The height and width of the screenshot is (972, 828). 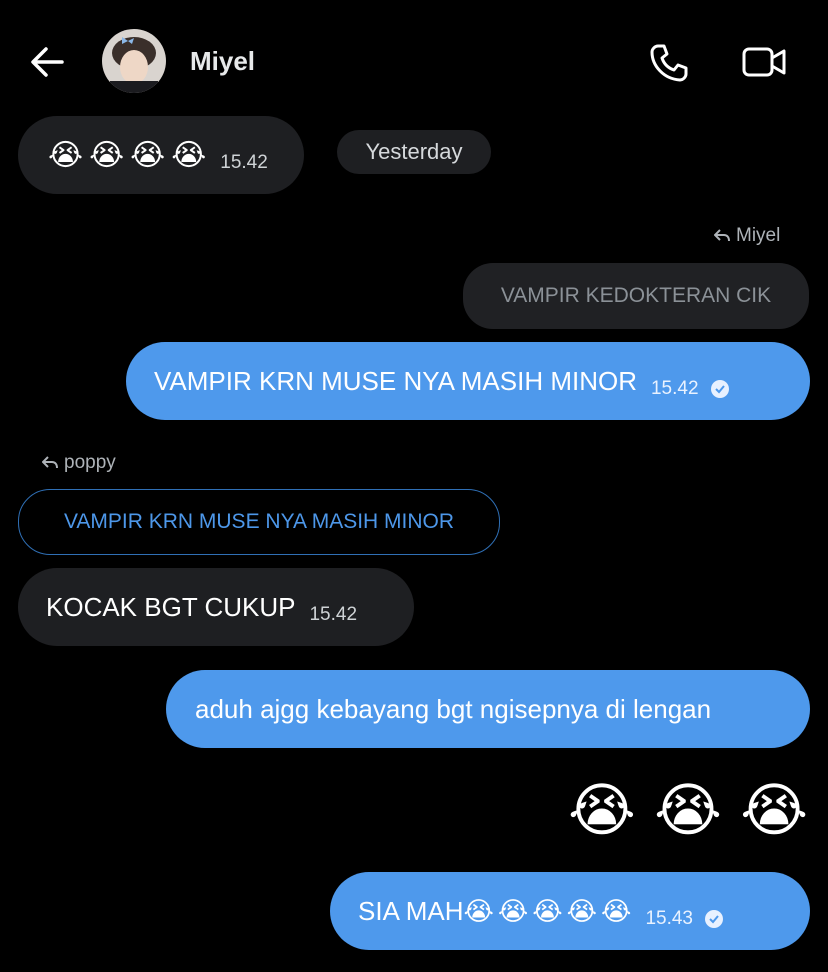 I want to click on back-arrow-icon, so click(x=47, y=62).